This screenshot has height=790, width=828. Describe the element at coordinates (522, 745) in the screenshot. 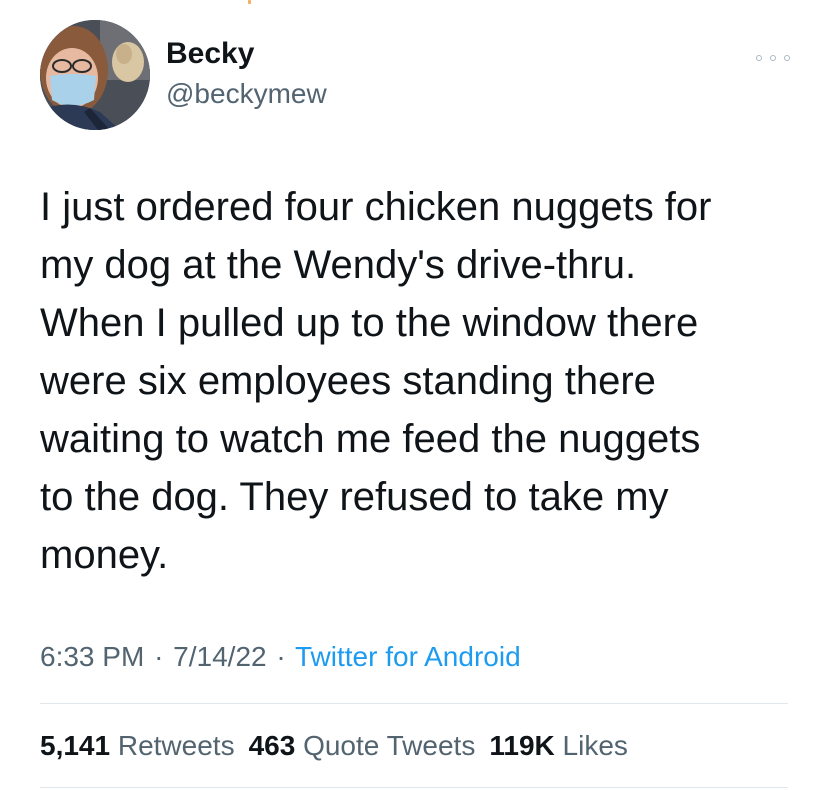

I see `likes-count: 119K` at that location.